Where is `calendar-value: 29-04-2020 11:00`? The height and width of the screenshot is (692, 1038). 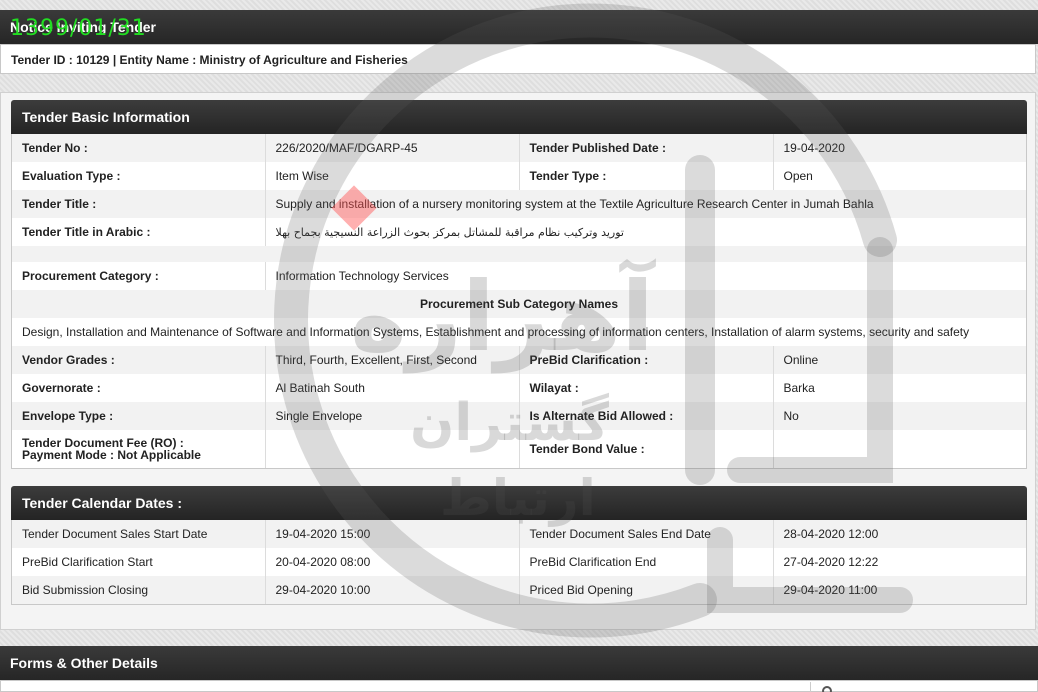 calendar-value: 29-04-2020 11:00 is located at coordinates (899, 590).